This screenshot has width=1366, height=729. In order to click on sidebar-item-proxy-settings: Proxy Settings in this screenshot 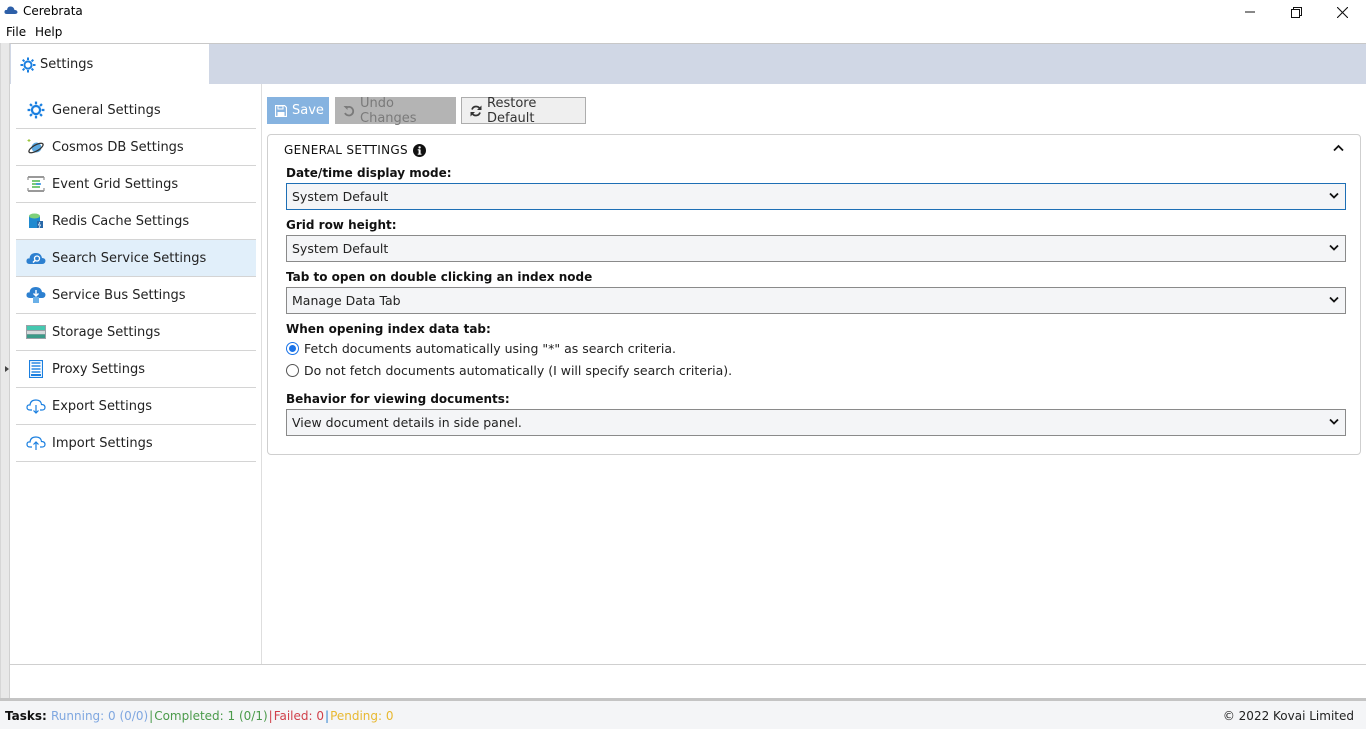, I will do `click(136, 369)`.